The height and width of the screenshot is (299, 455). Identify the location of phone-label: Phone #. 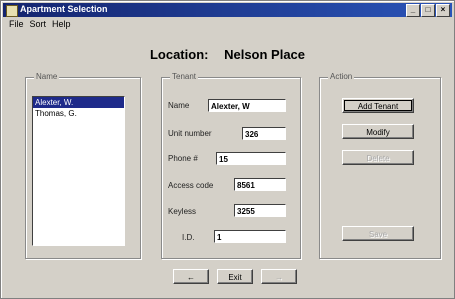
(183, 158).